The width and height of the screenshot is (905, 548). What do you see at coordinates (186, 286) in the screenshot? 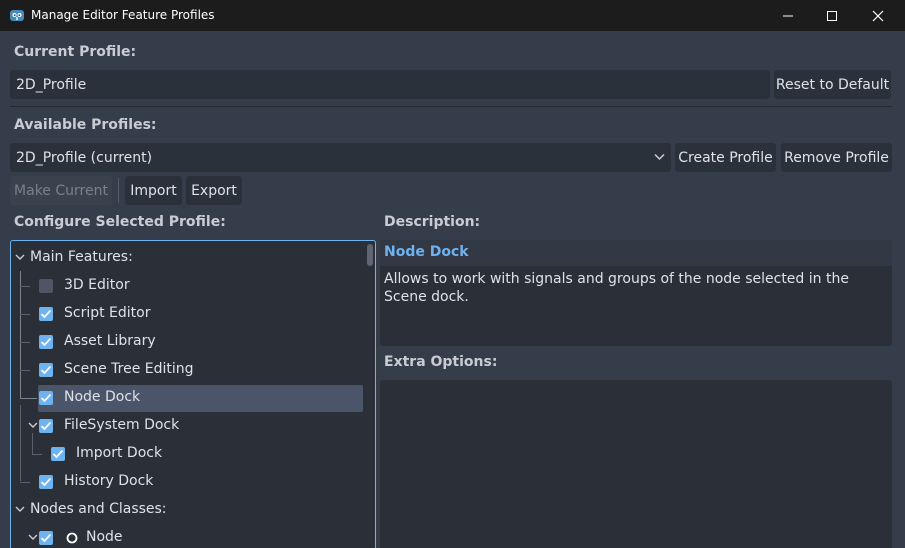
I see `tree-row-3d-editor: 3D Editor` at bounding box center [186, 286].